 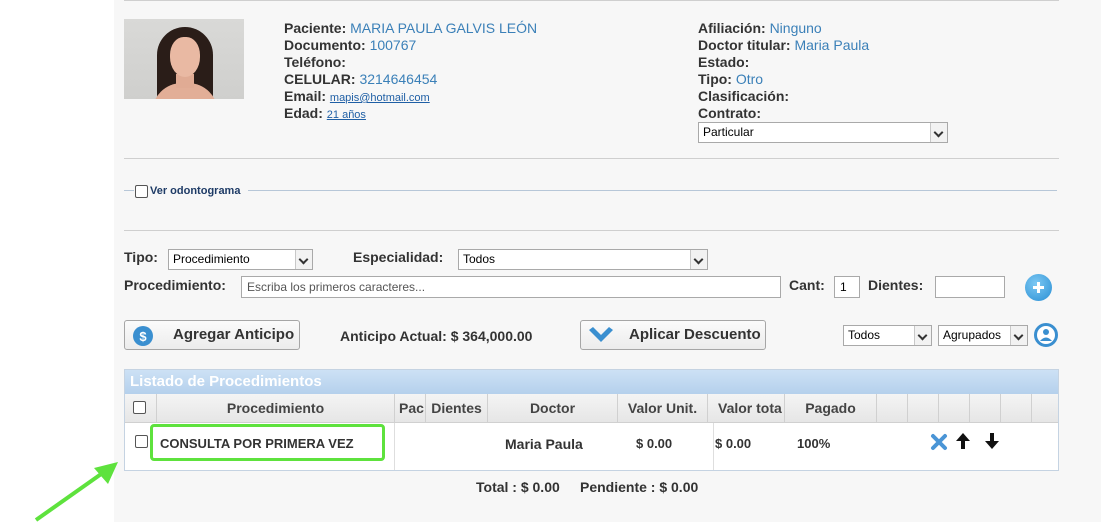 I want to click on filter-todos-select: Todos, so click(x=887, y=335).